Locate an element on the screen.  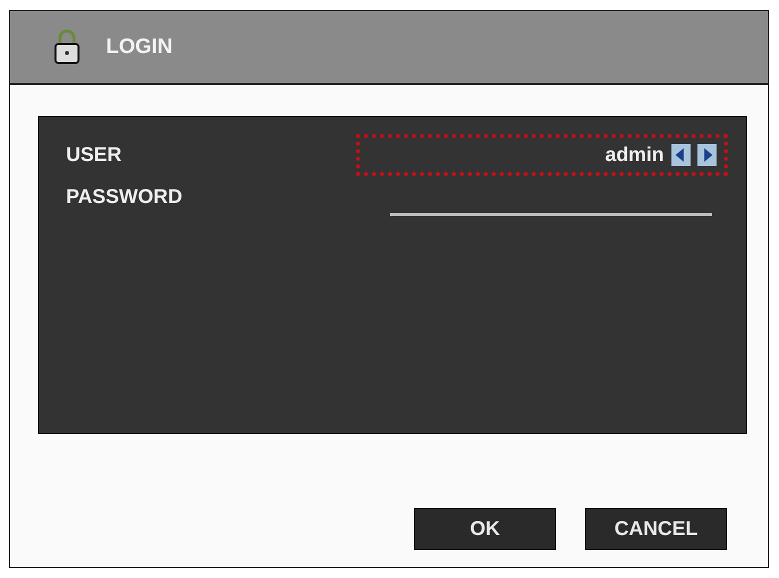
field-label: PASSWORD is located at coordinates (124, 197).